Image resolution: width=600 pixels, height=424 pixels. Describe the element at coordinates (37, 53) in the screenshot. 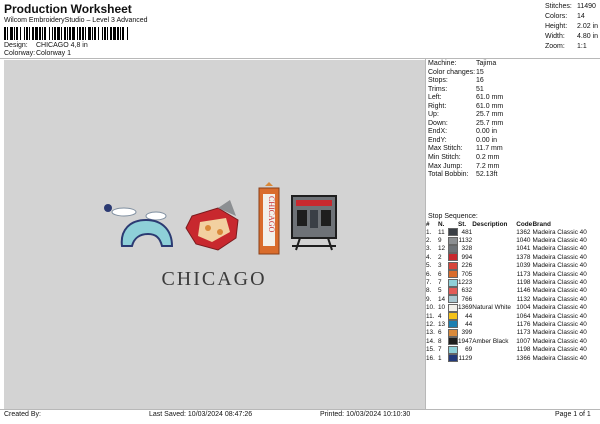

I see `colorway-row: Colorway: Colorway 1` at that location.